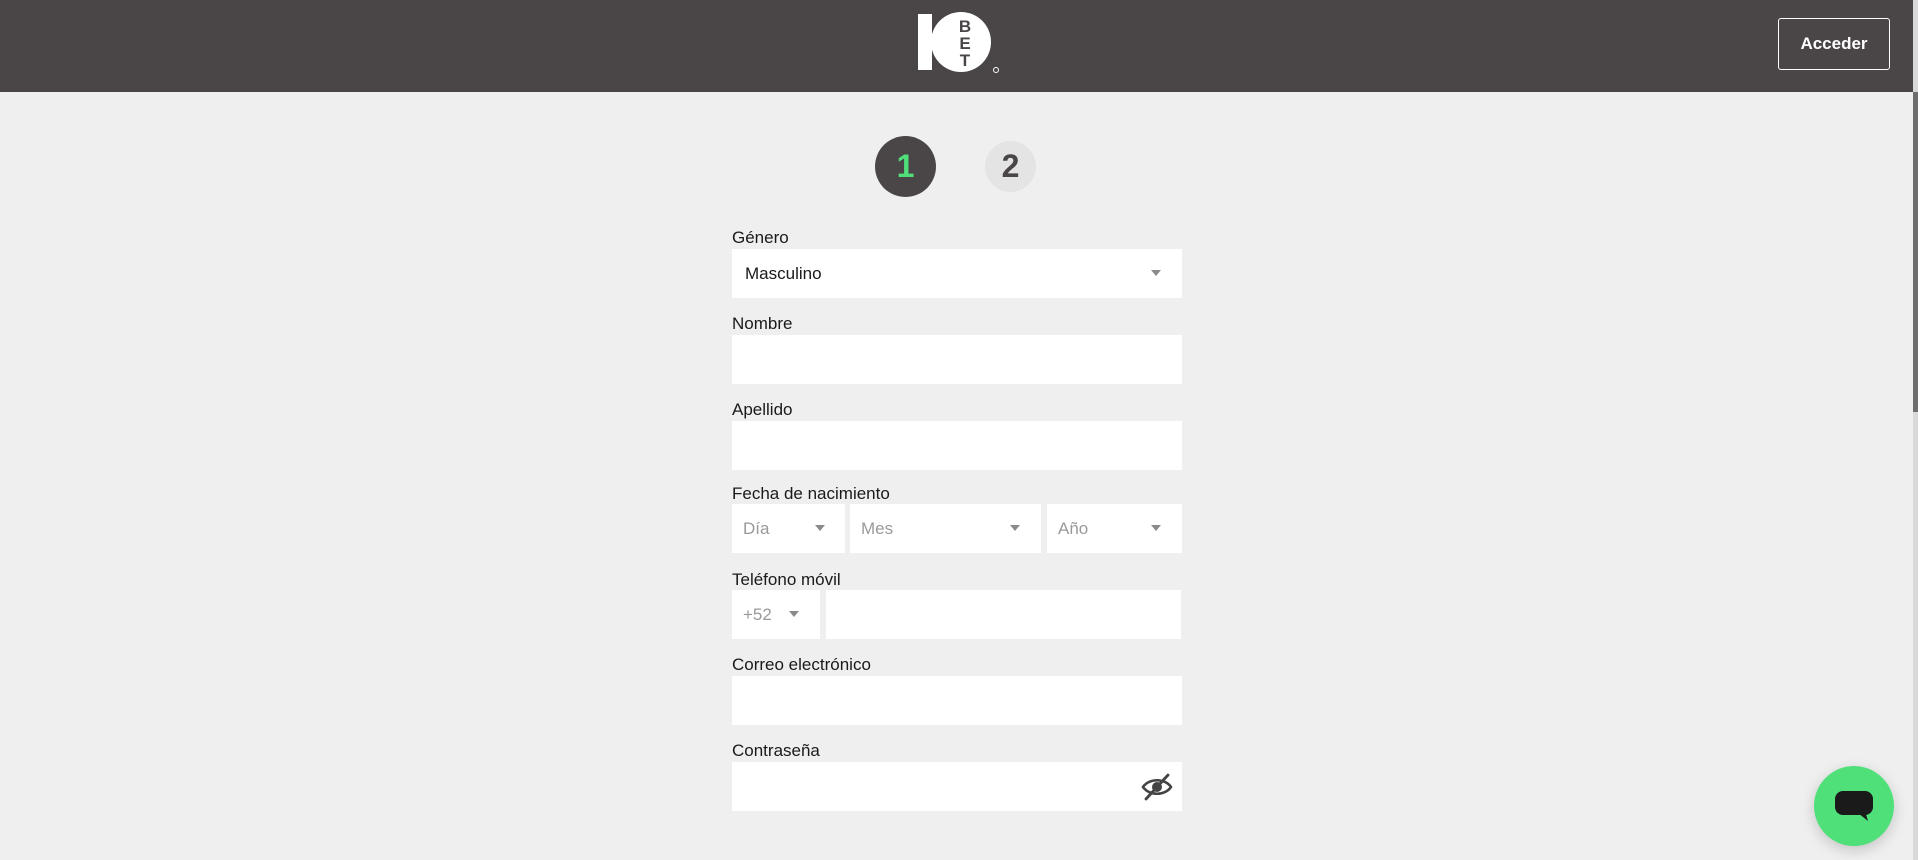 The height and width of the screenshot is (860, 1918). What do you see at coordinates (1157, 787) in the screenshot?
I see `eye-off-icon` at bounding box center [1157, 787].